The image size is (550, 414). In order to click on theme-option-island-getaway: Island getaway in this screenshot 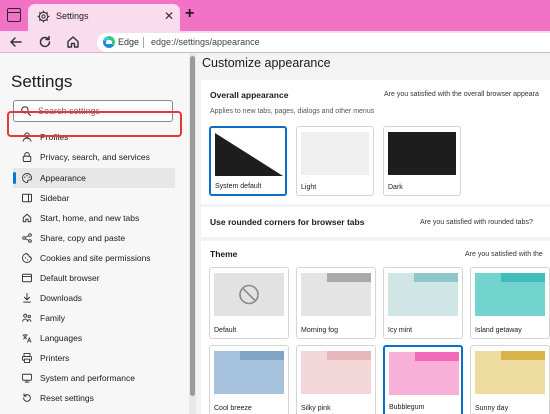, I will do `click(510, 303)`.